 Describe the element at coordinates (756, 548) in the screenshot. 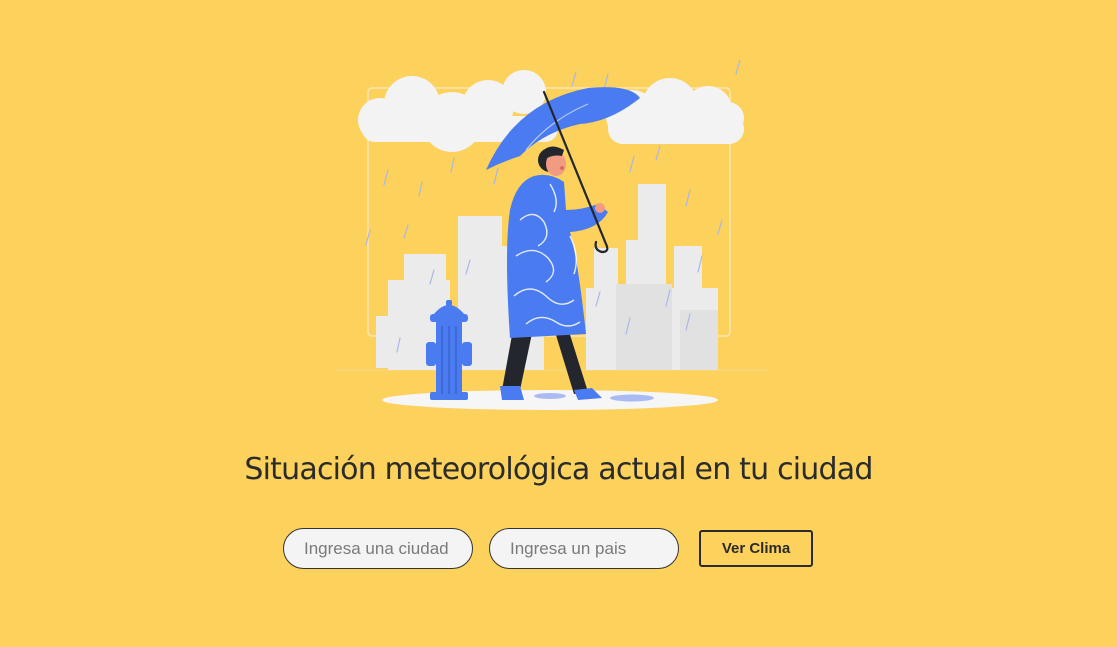

I see `view-weather-button: Ver Clima` at that location.